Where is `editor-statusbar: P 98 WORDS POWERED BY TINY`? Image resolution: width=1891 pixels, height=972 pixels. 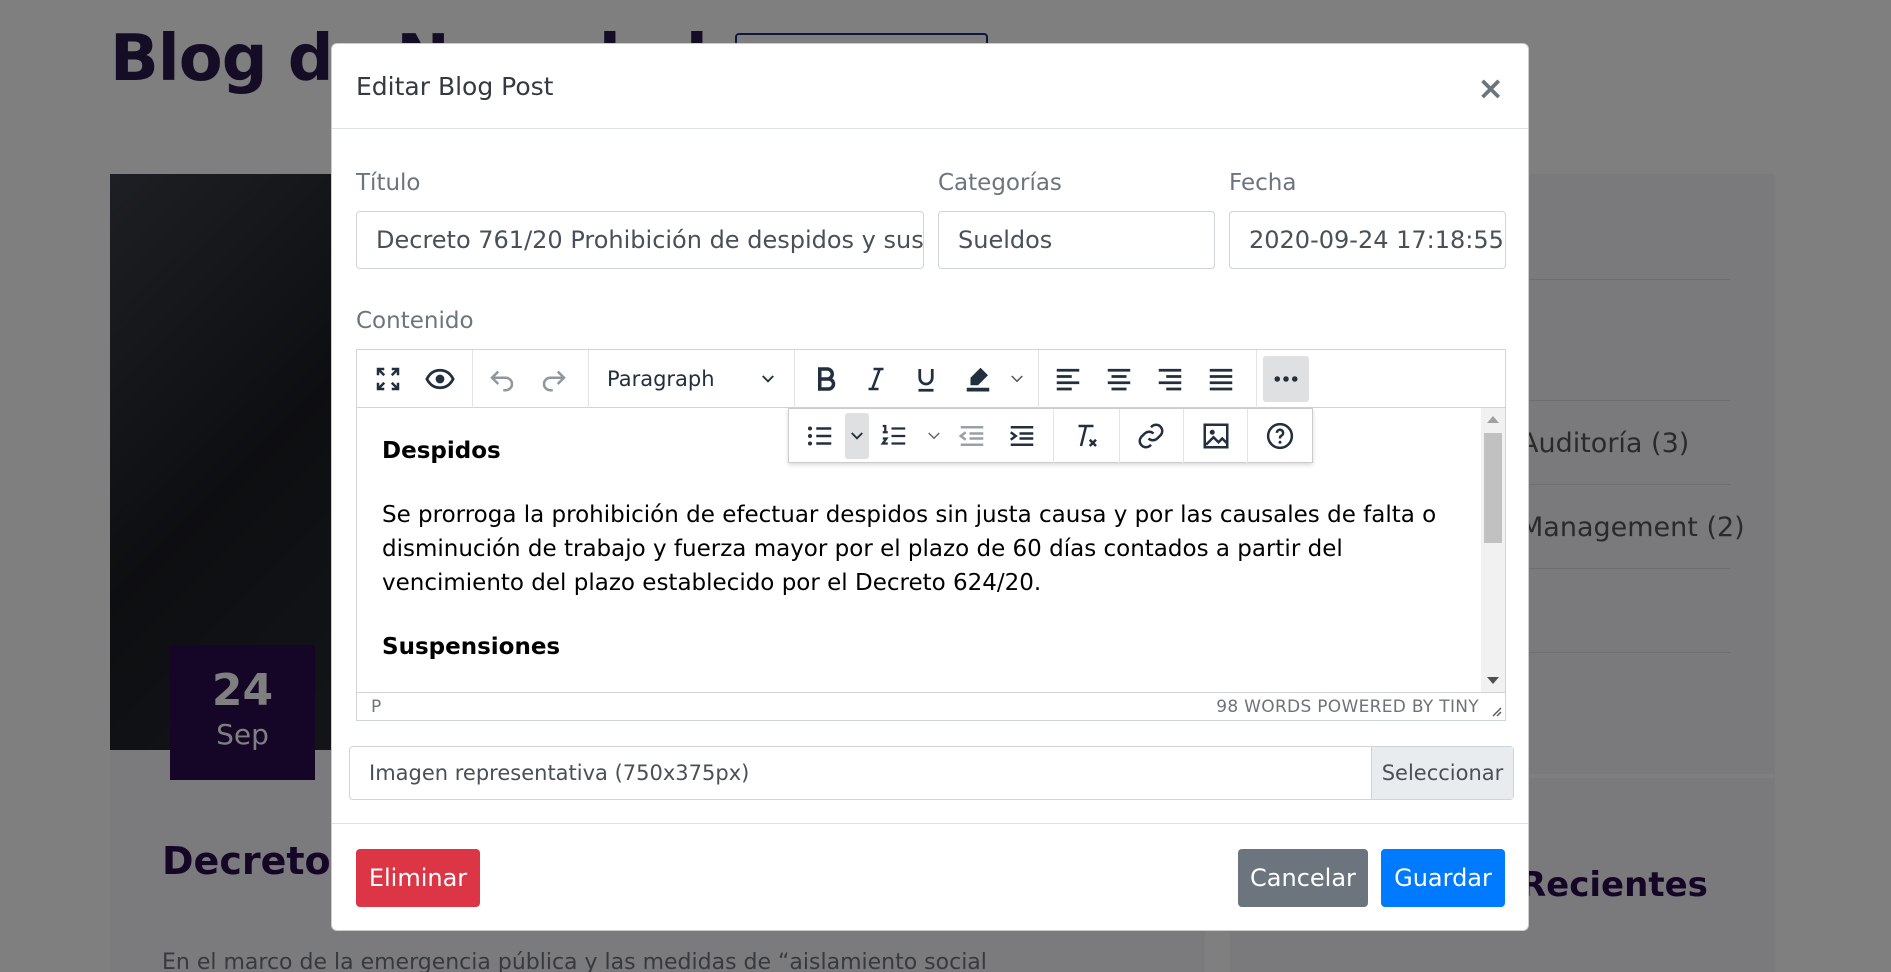
editor-statusbar: P 98 WORDS POWERED BY TINY is located at coordinates (931, 706).